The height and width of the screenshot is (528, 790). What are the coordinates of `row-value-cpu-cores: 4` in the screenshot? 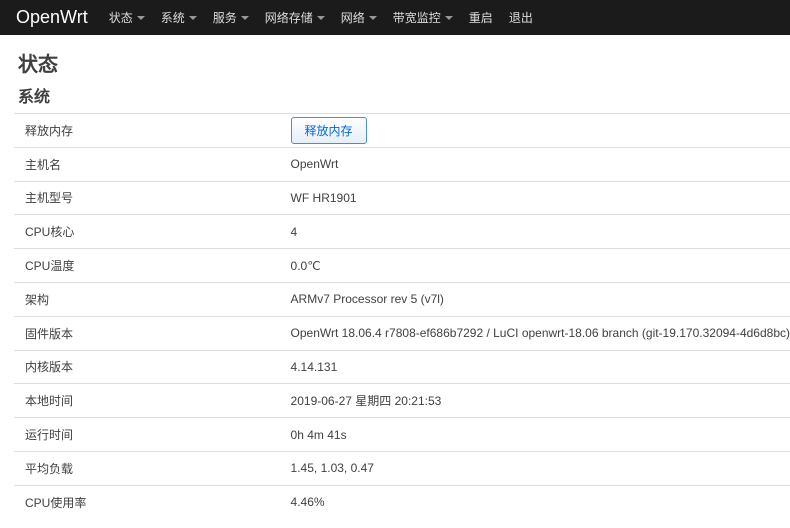 It's located at (294, 231).